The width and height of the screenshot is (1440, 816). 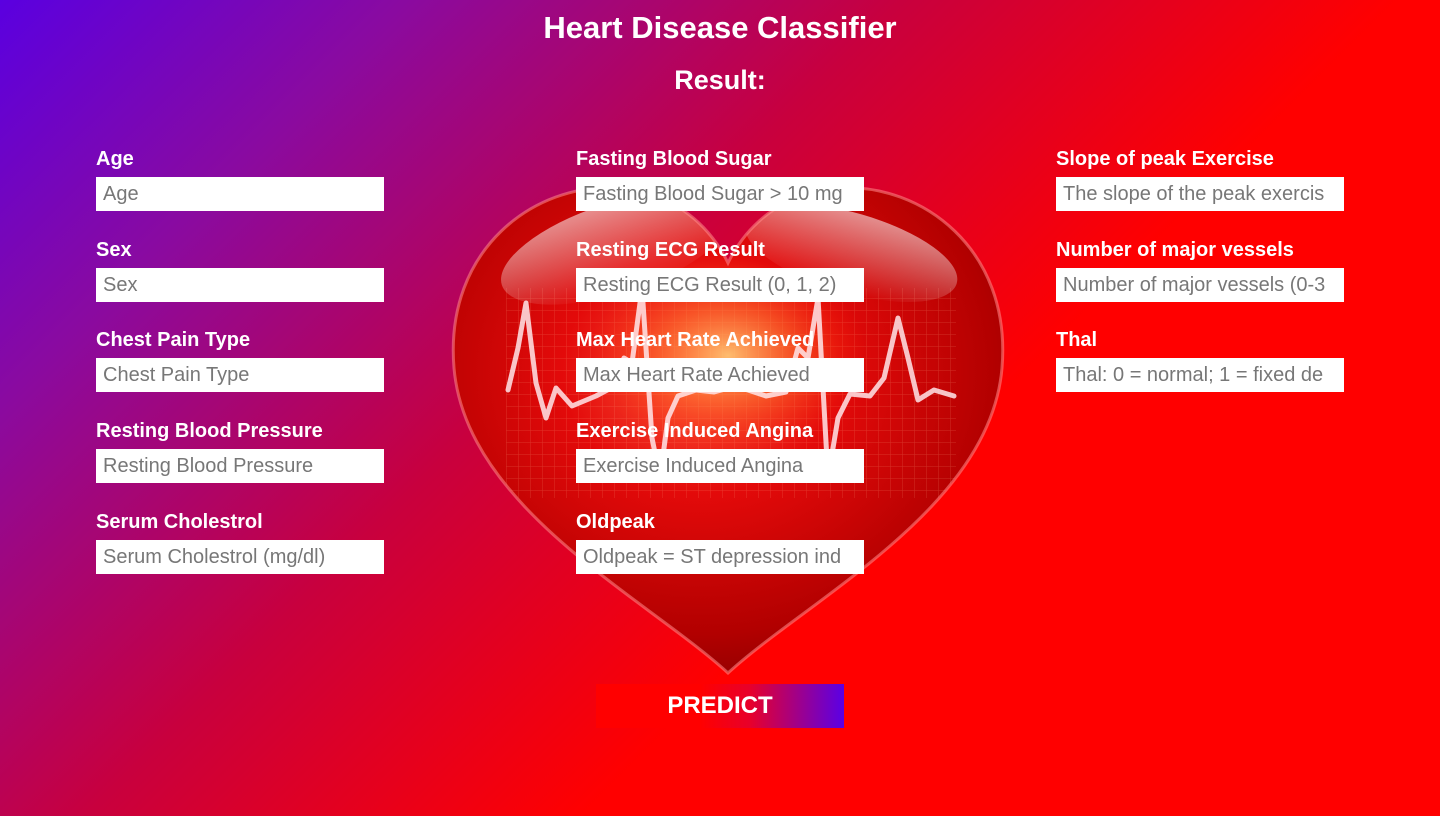 What do you see at coordinates (1200, 285) in the screenshot?
I see `major-vessels-input` at bounding box center [1200, 285].